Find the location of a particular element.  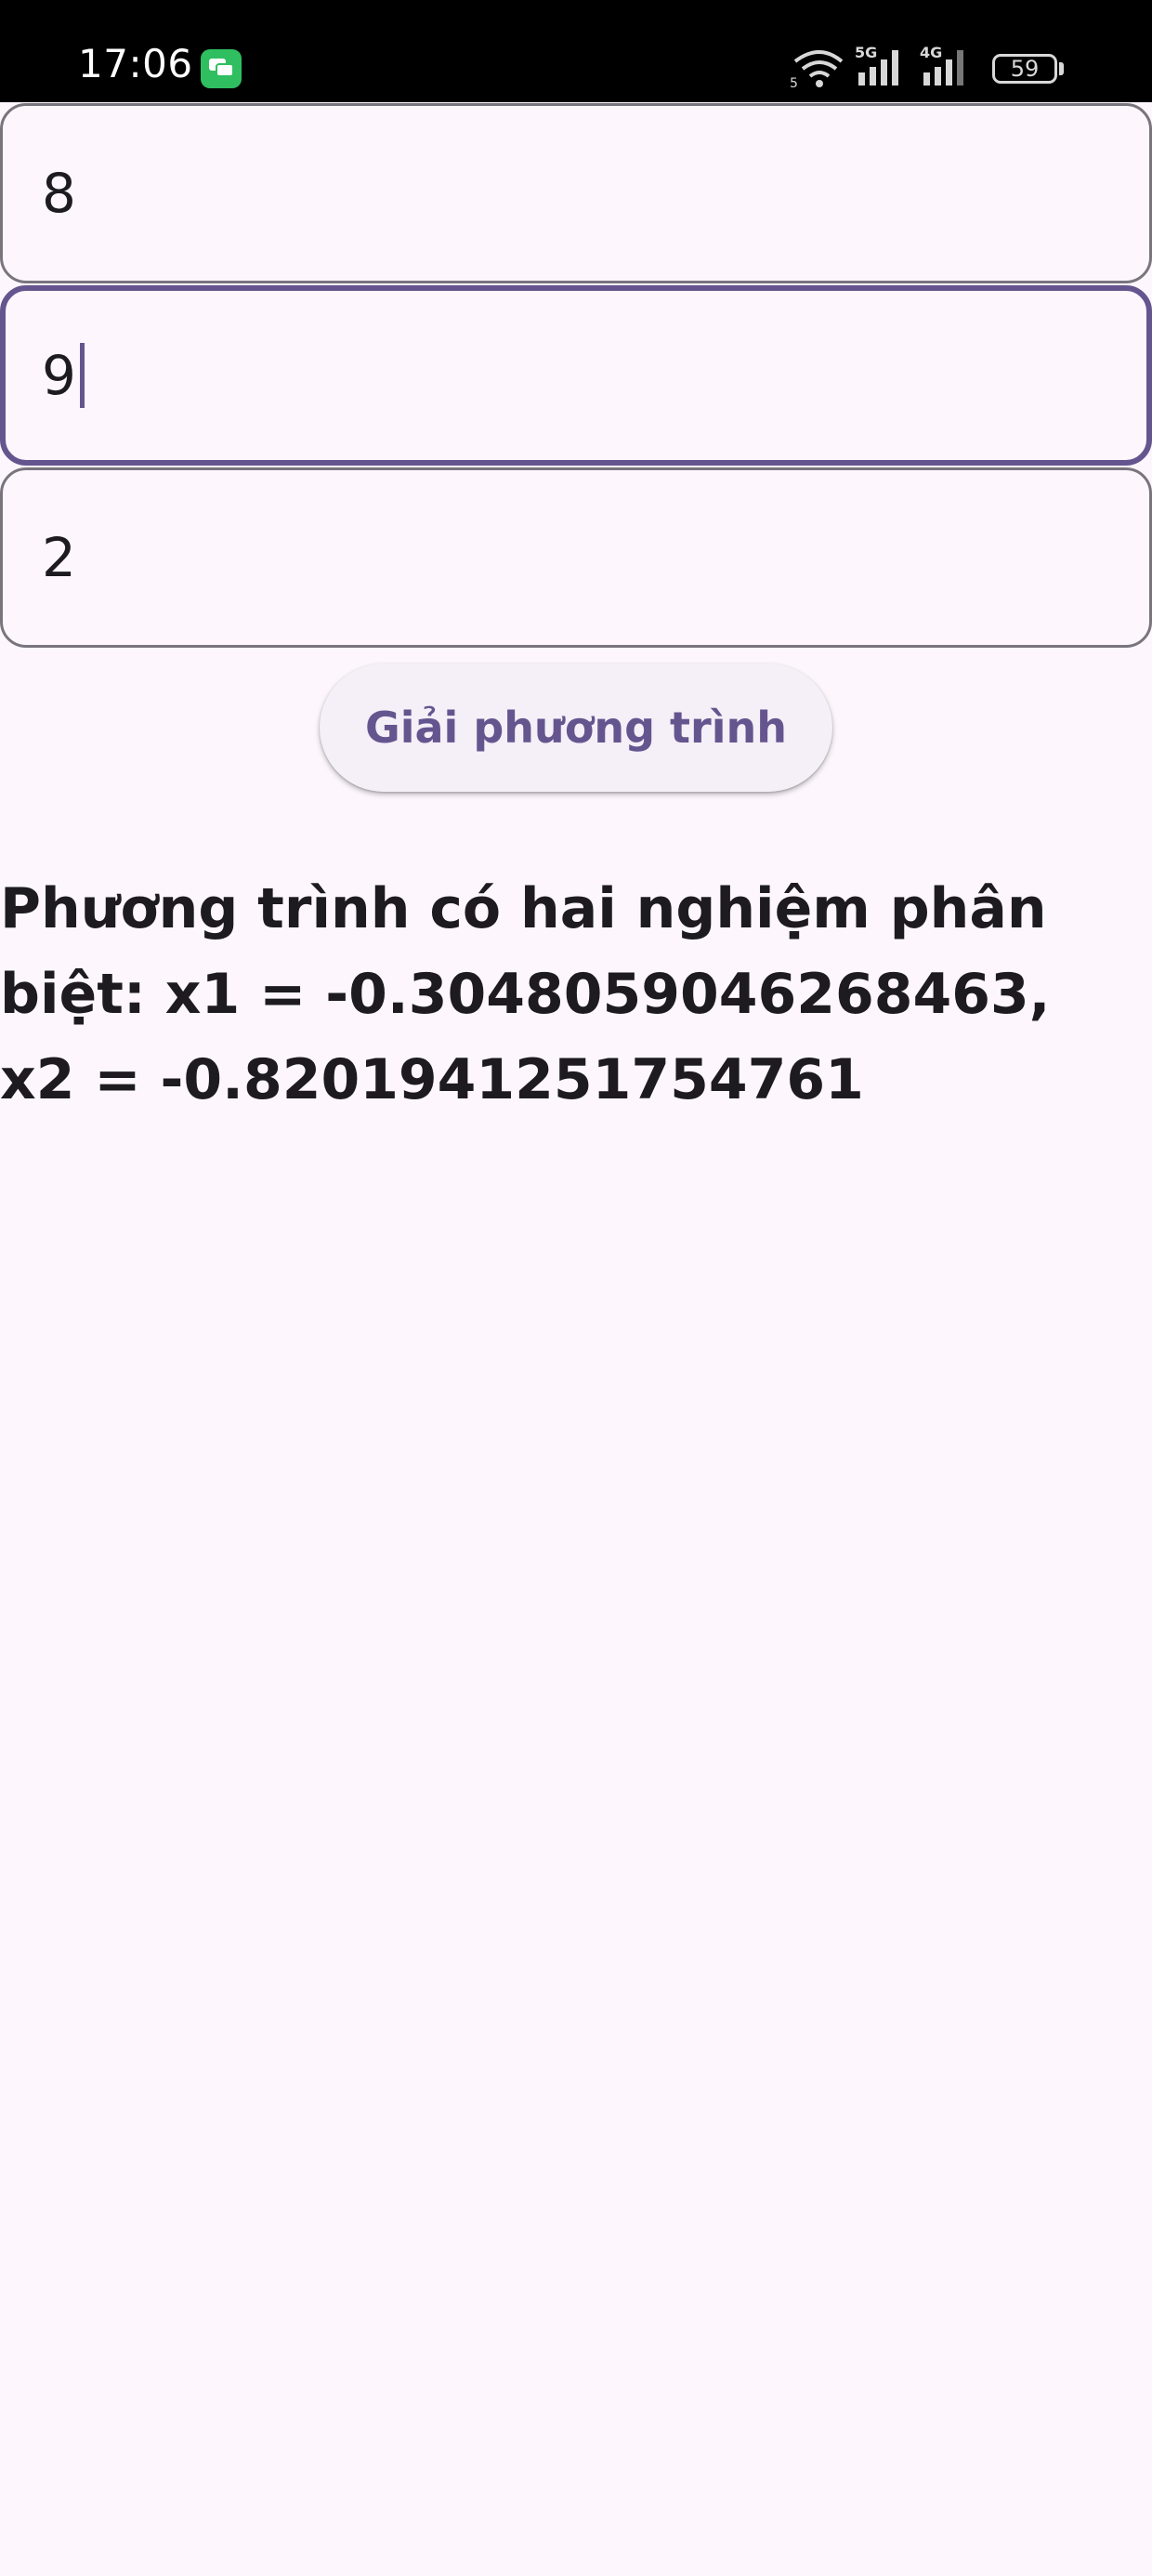

coefficient-c-value: 2 is located at coordinates (59, 557).